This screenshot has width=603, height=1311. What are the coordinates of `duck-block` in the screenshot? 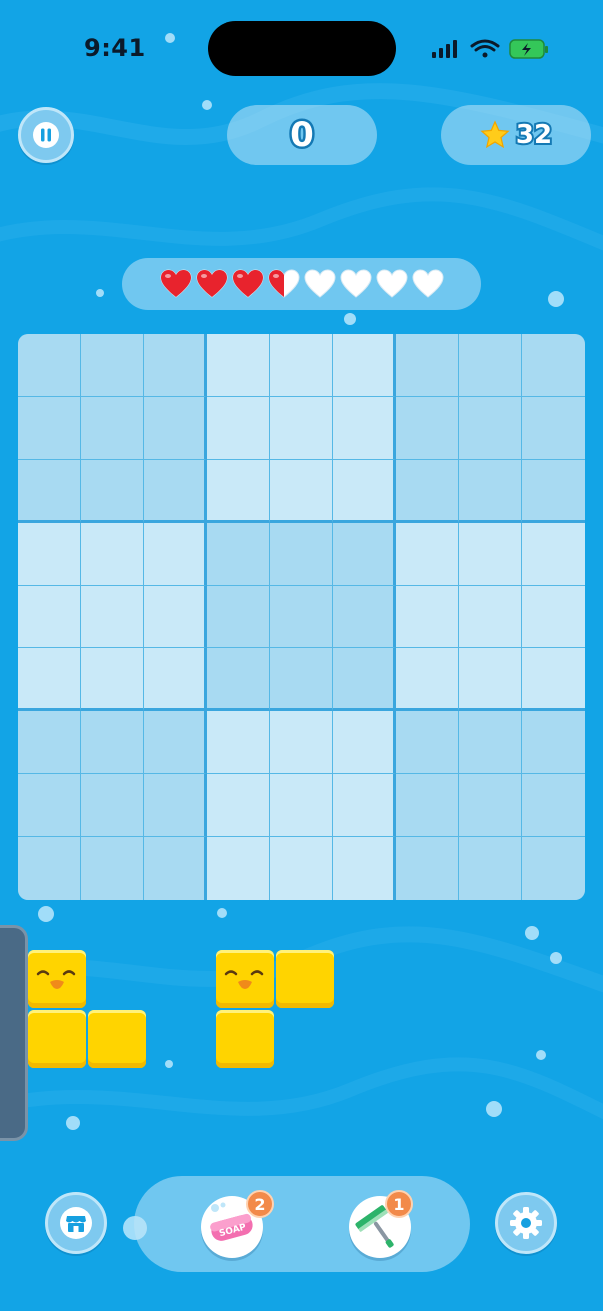 It's located at (57, 979).